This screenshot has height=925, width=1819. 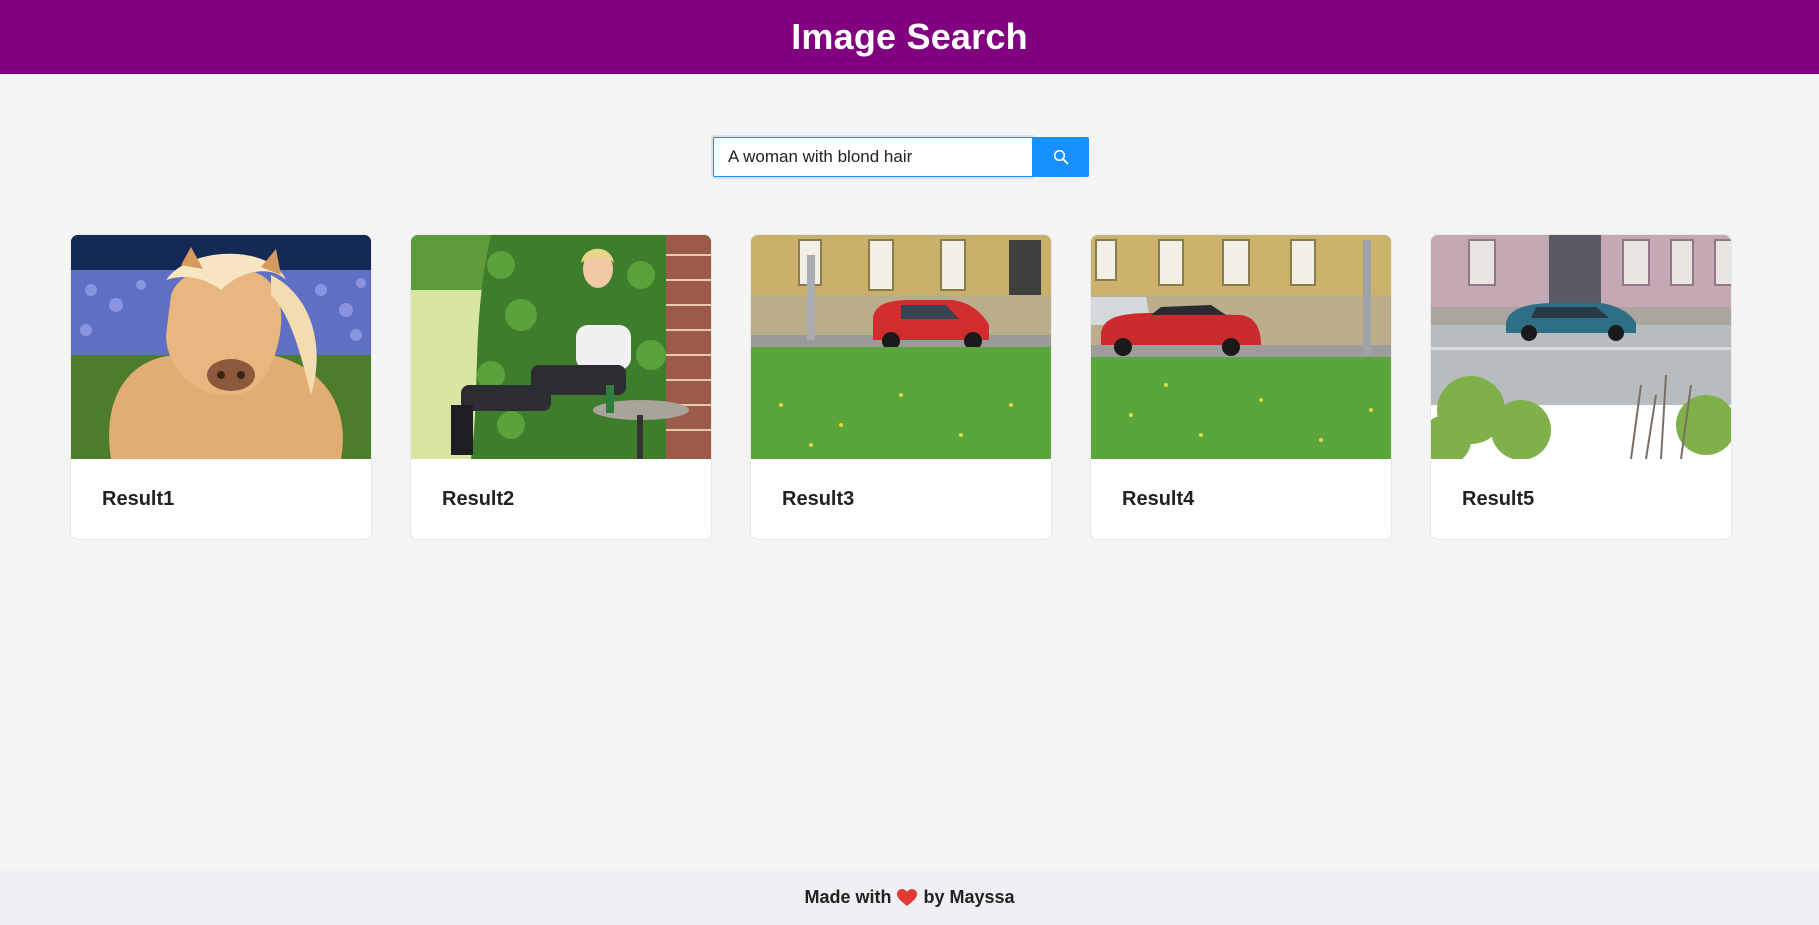 What do you see at coordinates (969, 897) in the screenshot?
I see `footer-author: by Mayssa` at bounding box center [969, 897].